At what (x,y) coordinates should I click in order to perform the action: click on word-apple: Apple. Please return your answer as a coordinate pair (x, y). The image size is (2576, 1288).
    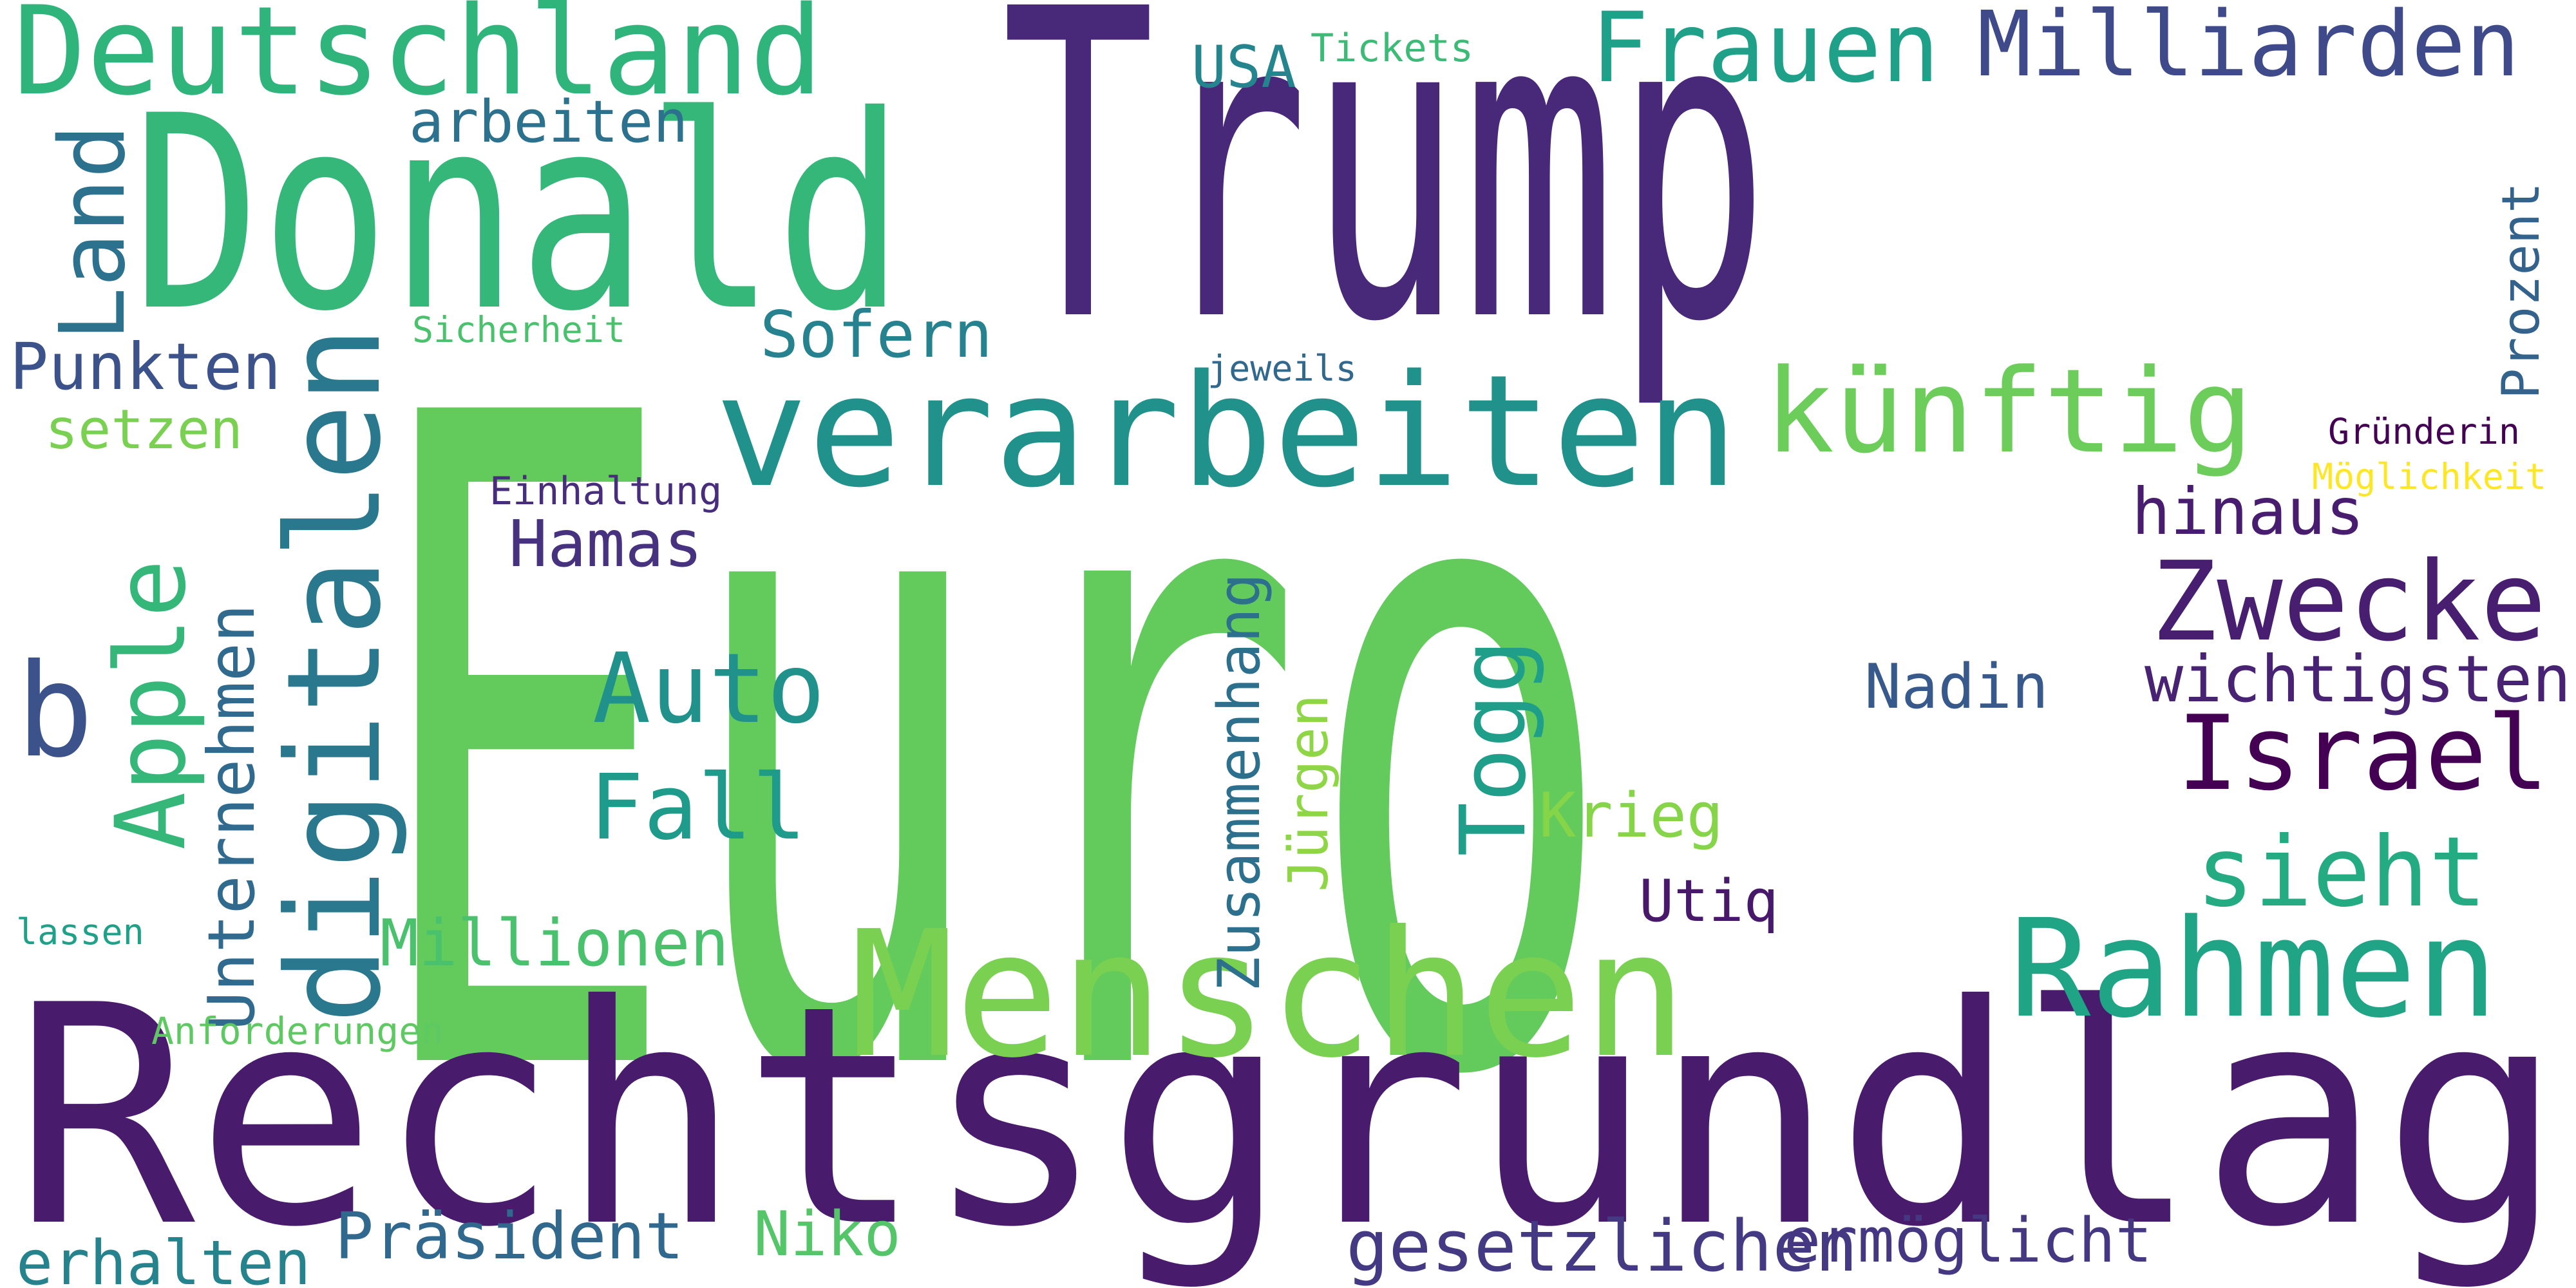
    Looking at the image, I should click on (151, 705).